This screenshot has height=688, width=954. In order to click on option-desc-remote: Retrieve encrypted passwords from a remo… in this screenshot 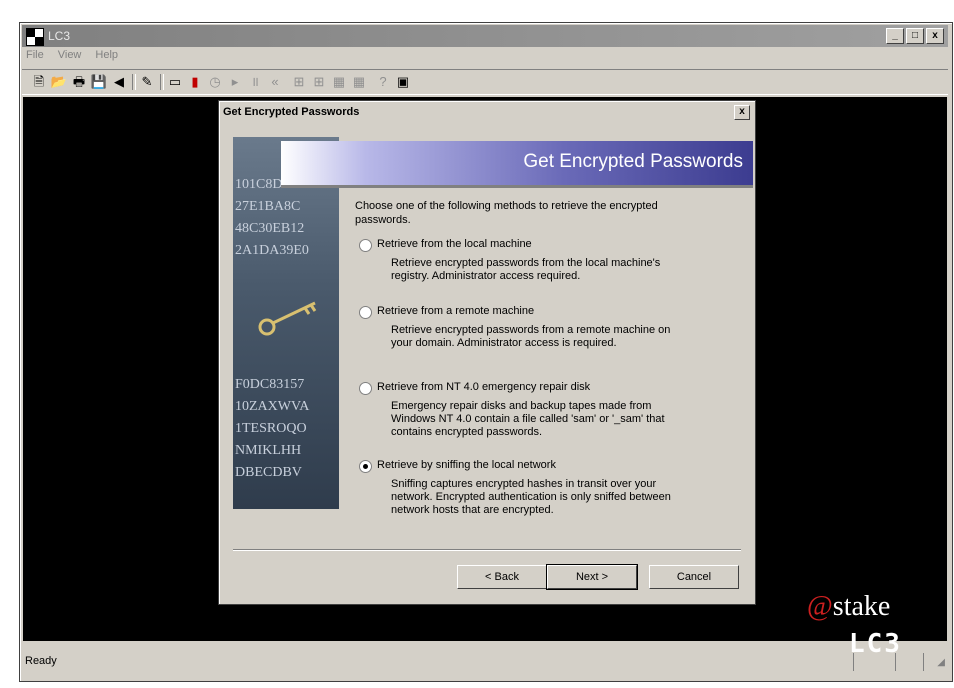, I will do `click(531, 336)`.